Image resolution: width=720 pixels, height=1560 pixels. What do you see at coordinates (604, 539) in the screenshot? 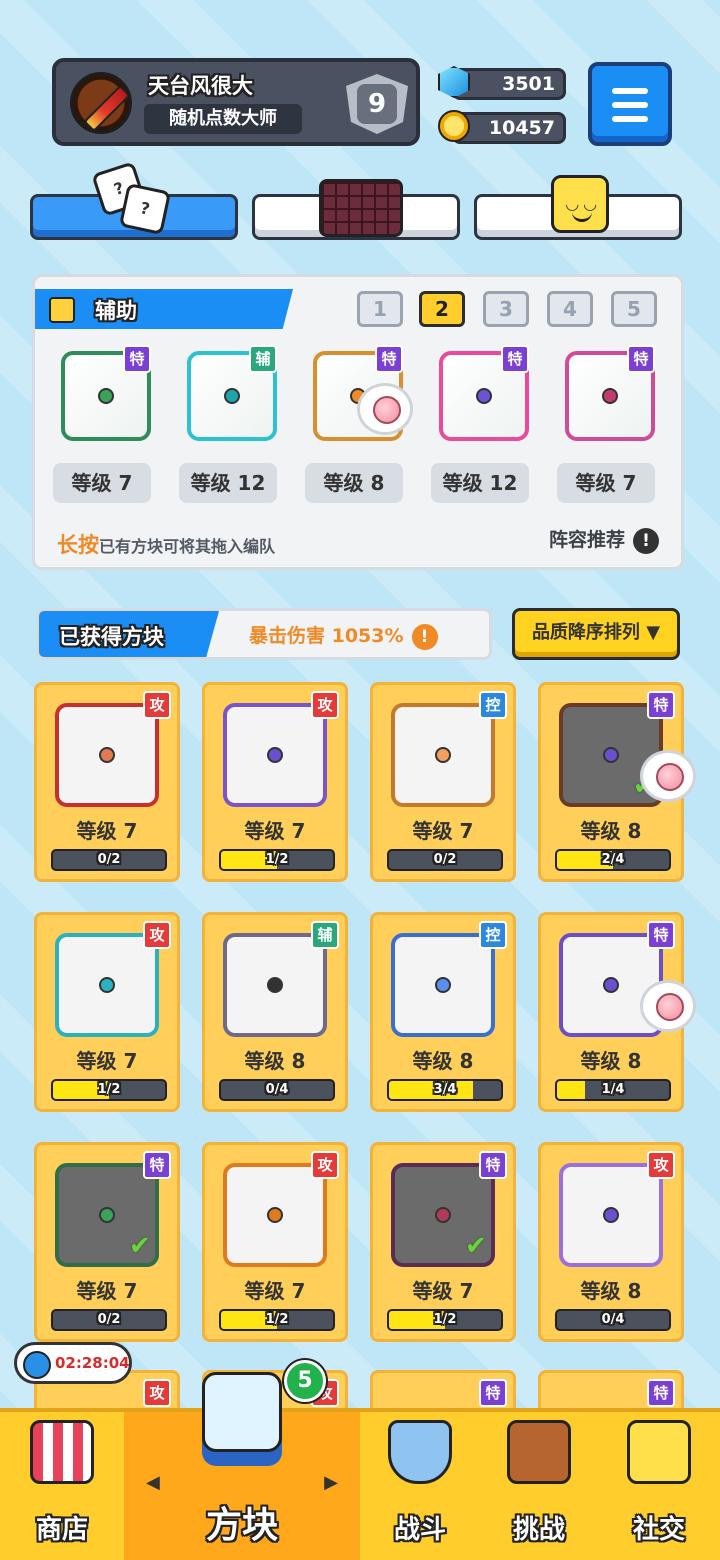
I see `lineup-recommend-button: 阵容推荐!` at bounding box center [604, 539].